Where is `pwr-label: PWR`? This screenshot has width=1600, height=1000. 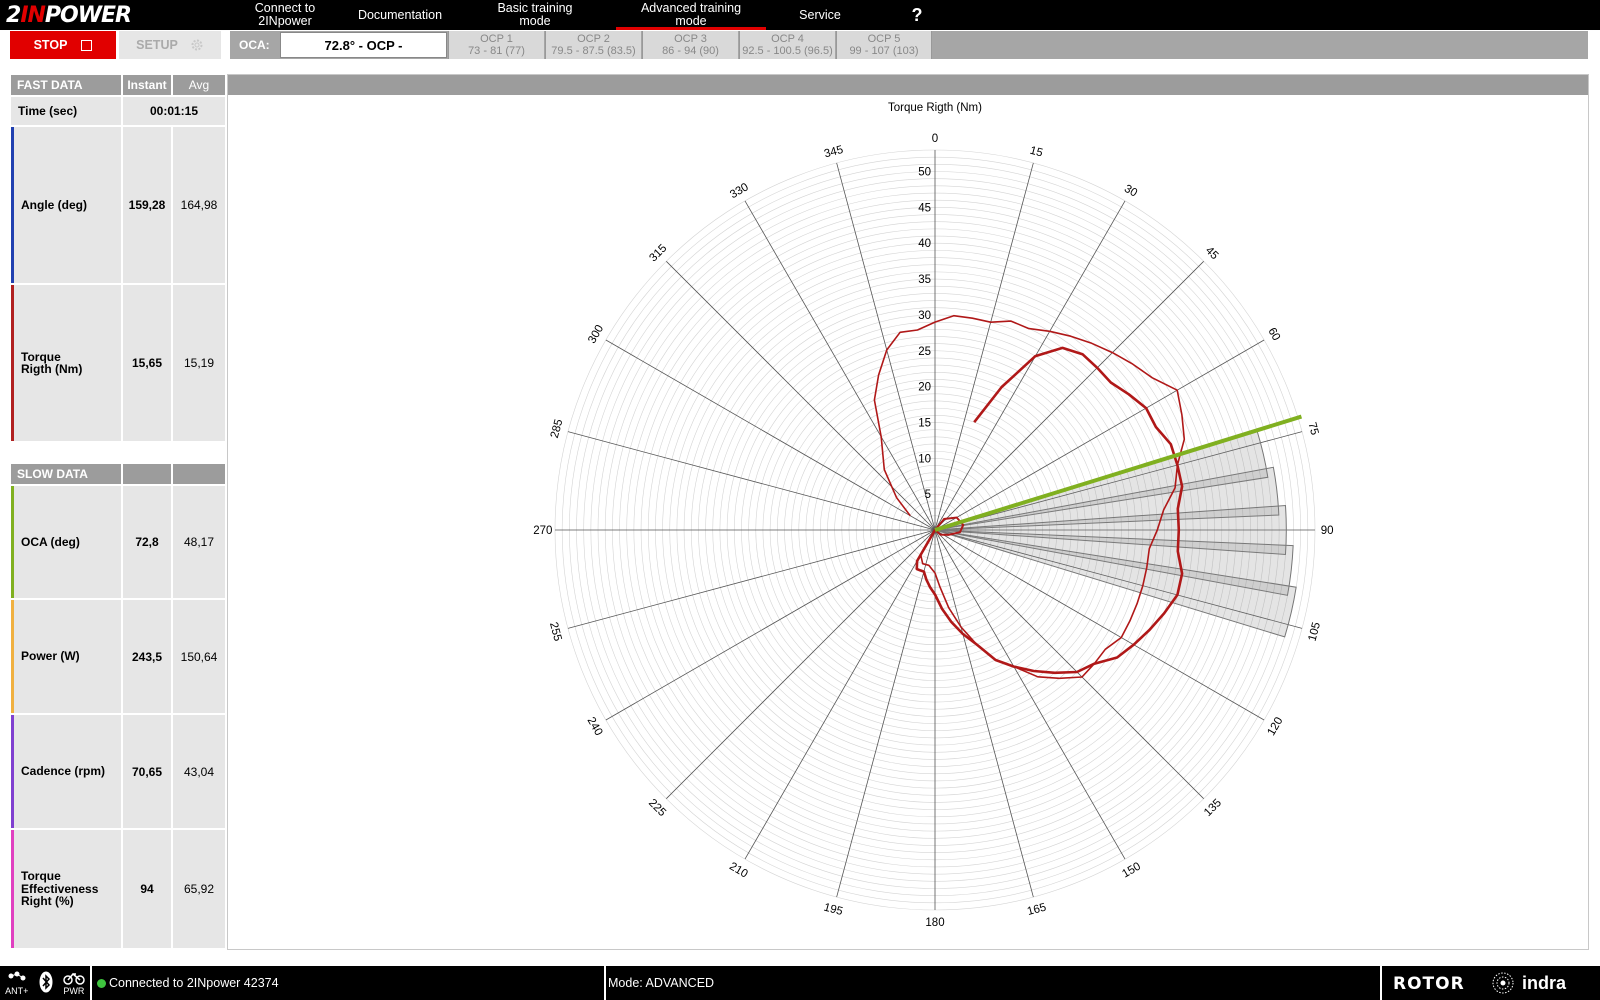 pwr-label: PWR is located at coordinates (74, 990).